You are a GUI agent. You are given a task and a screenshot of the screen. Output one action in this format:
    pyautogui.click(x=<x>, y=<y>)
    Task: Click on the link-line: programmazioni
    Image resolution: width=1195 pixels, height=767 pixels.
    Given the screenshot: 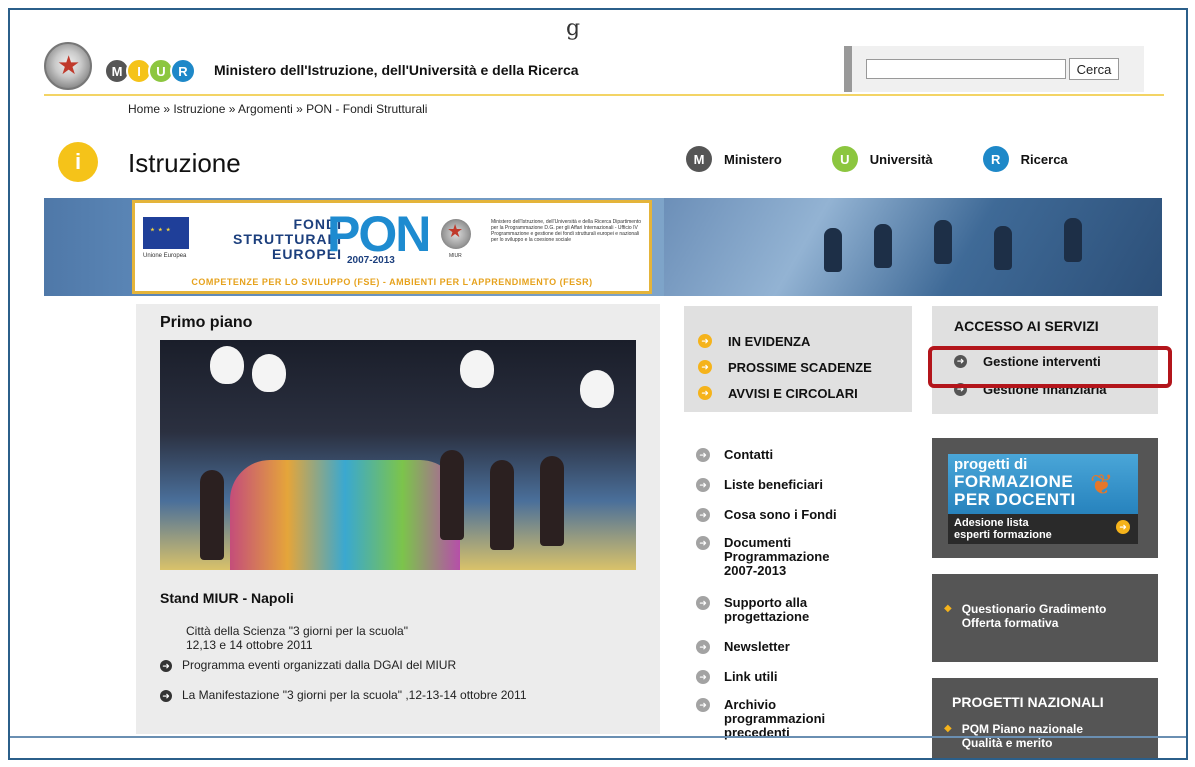 What is the action you would take?
    pyautogui.click(x=775, y=718)
    